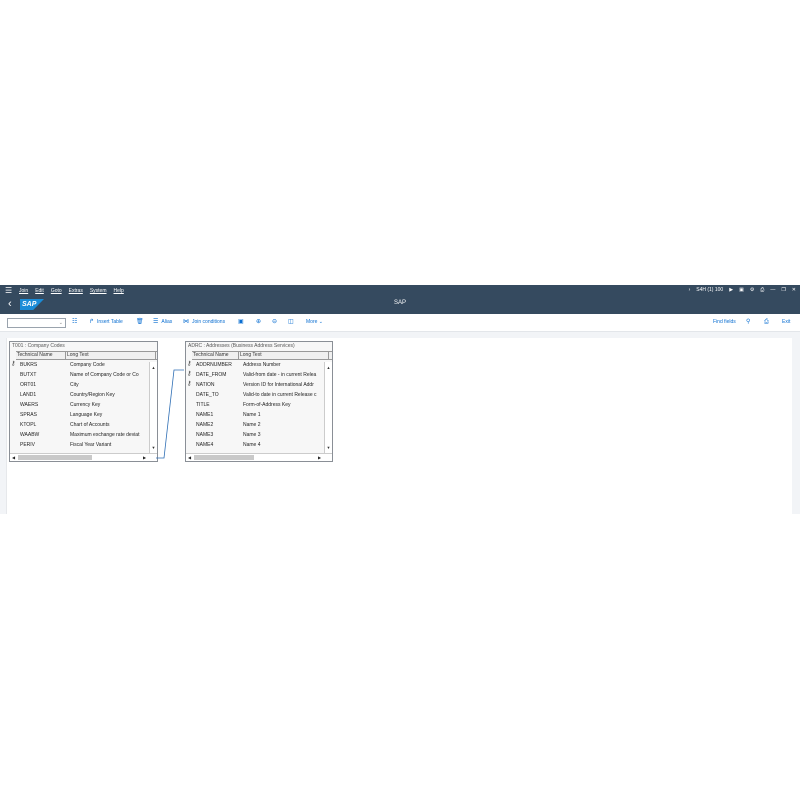 The width and height of the screenshot is (800, 800). Describe the element at coordinates (30, 435) in the screenshot. I see `field-technical-name: WAABW` at that location.